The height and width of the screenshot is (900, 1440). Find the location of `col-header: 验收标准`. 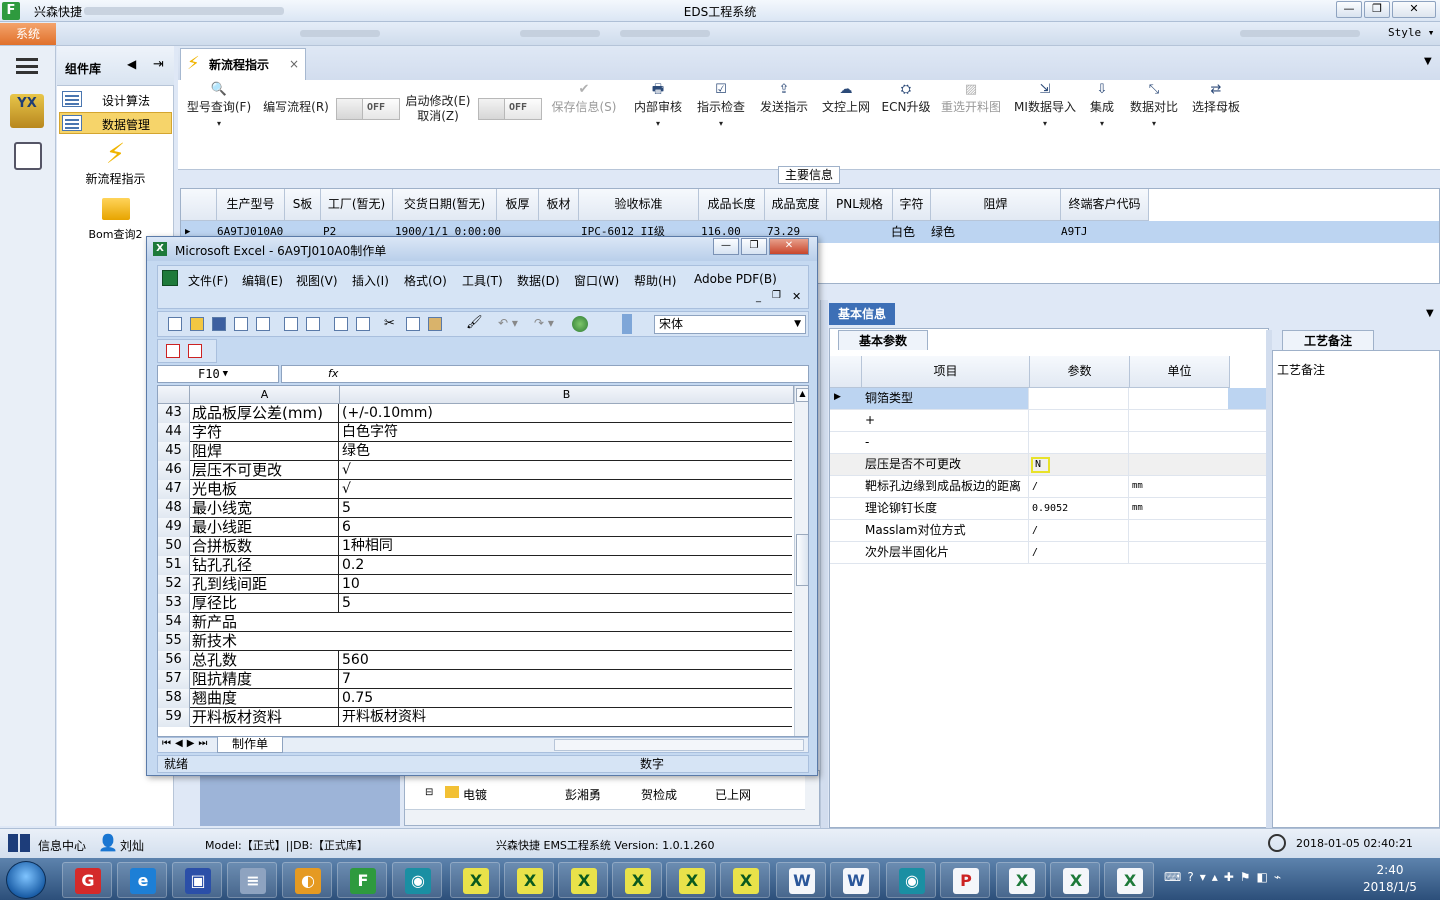

col-header: 验收标准 is located at coordinates (639, 205).